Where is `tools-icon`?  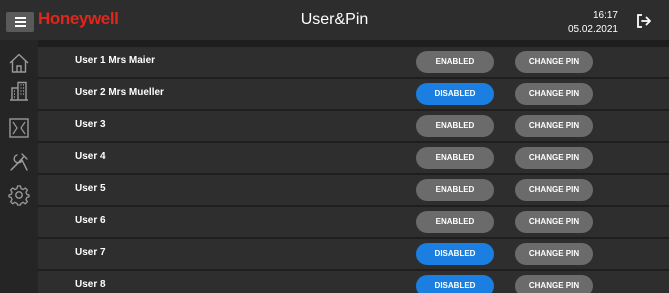
tools-icon is located at coordinates (19, 162).